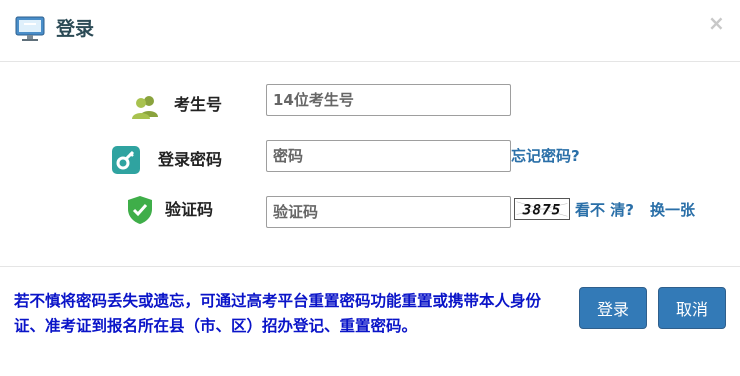 The image size is (740, 376). Describe the element at coordinates (190, 159) in the screenshot. I see `password-label: 登录密码` at that location.